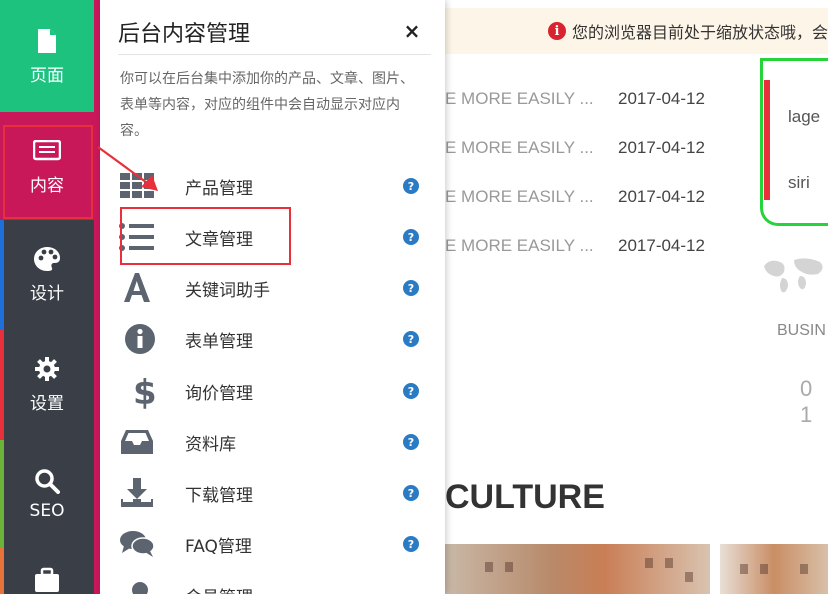 Image resolution: width=828 pixels, height=594 pixels. I want to click on sidebar-item-label: SEO, so click(47, 511).